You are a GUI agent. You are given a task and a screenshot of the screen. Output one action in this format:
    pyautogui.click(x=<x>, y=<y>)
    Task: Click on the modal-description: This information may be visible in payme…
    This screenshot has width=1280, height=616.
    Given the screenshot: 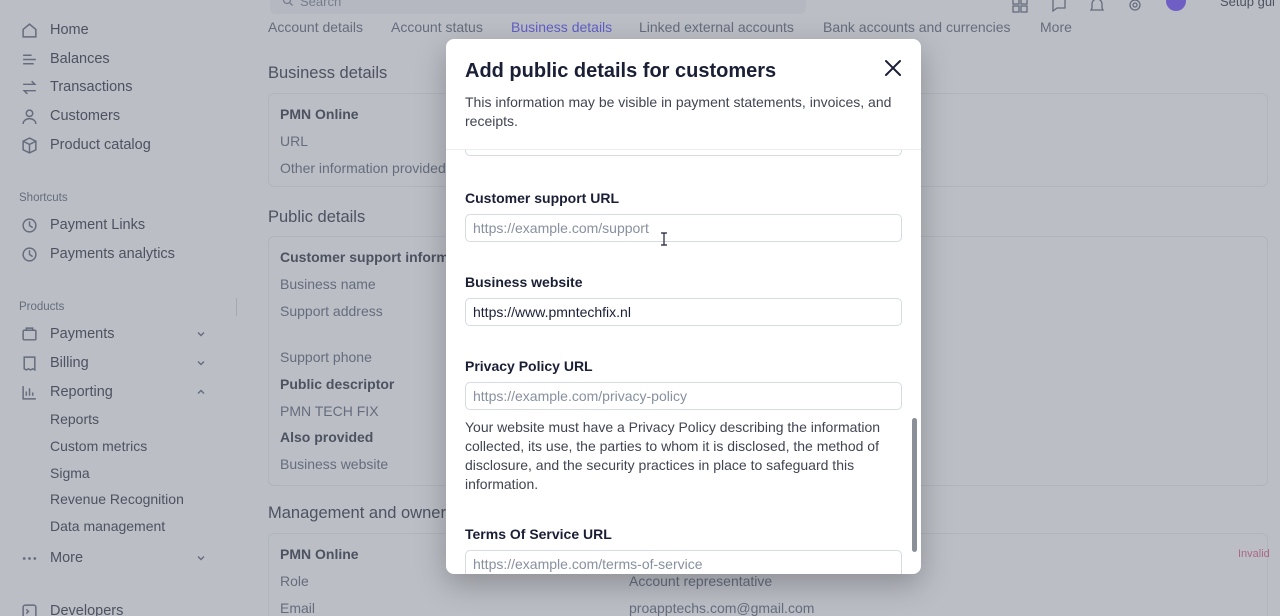 What is the action you would take?
    pyautogui.click(x=678, y=111)
    